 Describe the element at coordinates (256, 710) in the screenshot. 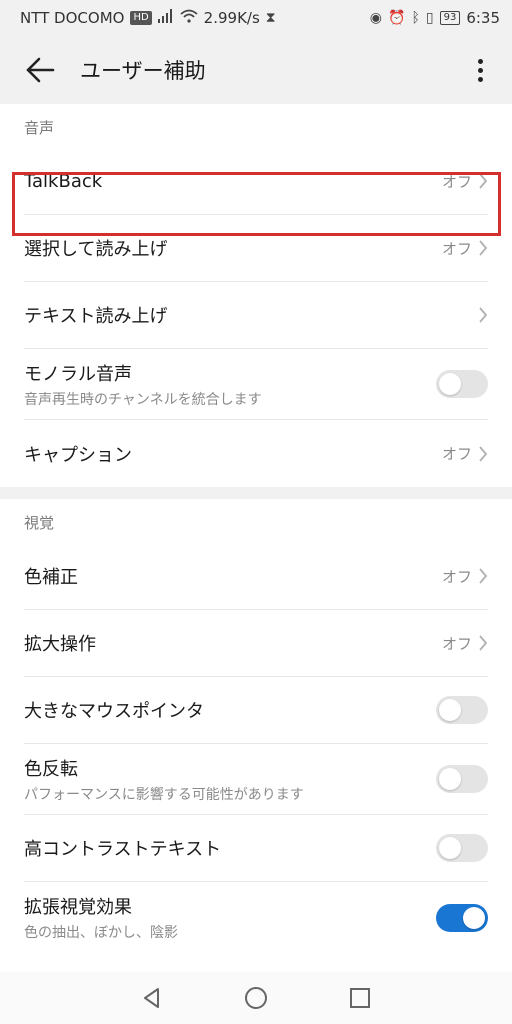

I see `setting-large-pointer: 大きなマウスポインタ` at that location.